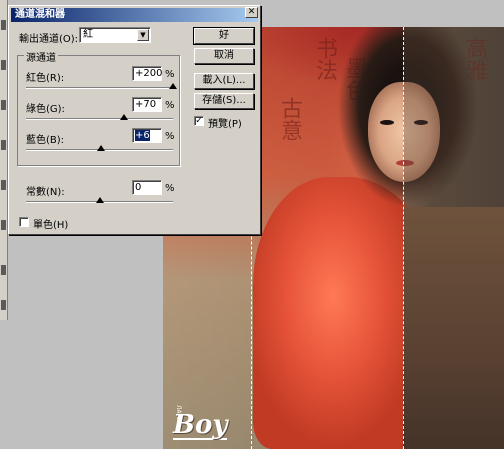 This screenshot has height=449, width=504. I want to click on monochrome-checkbox, so click(24, 222).